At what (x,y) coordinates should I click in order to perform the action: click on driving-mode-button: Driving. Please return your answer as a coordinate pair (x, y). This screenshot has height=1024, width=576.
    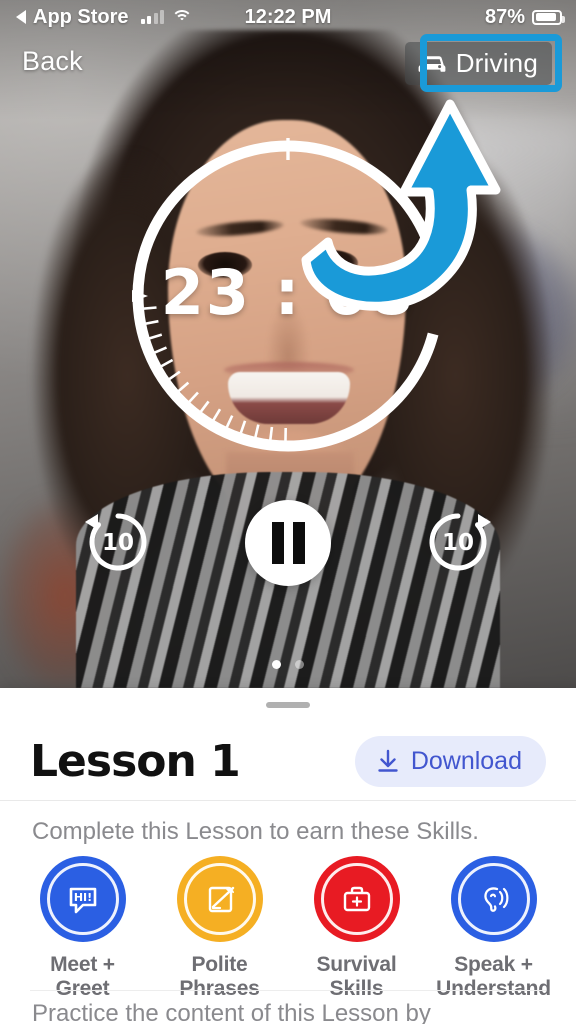
    Looking at the image, I should click on (478, 63).